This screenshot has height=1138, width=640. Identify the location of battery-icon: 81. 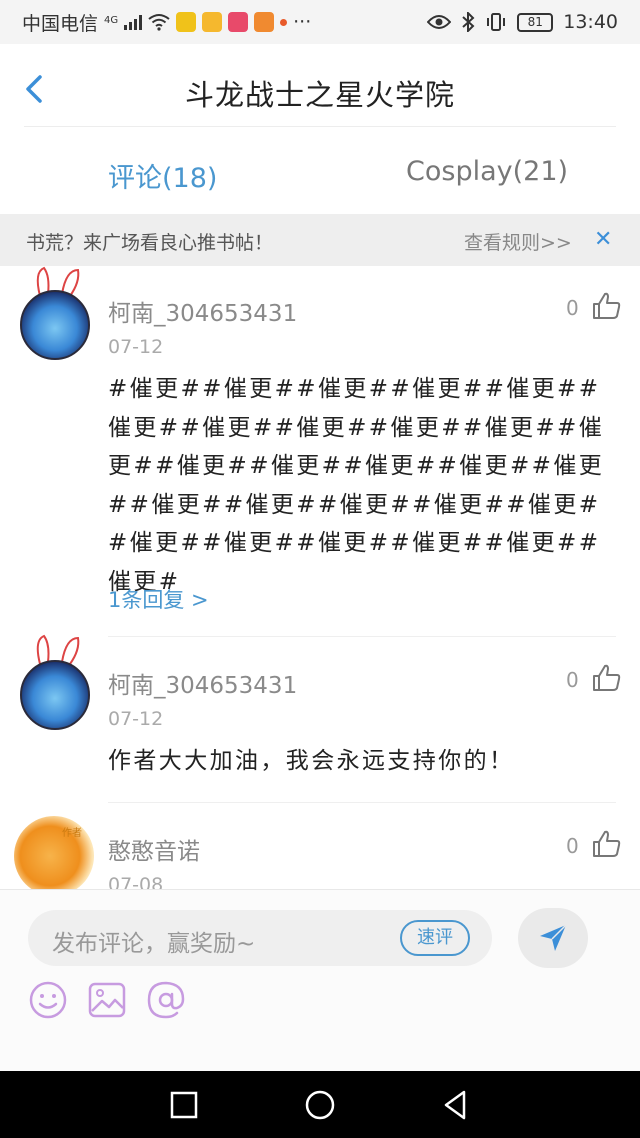
(535, 22).